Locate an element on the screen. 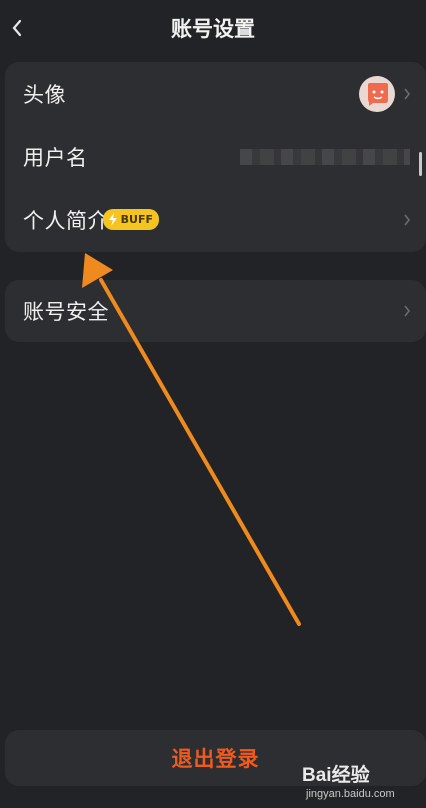  bio-label: 个人简介 is located at coordinates (66, 221).